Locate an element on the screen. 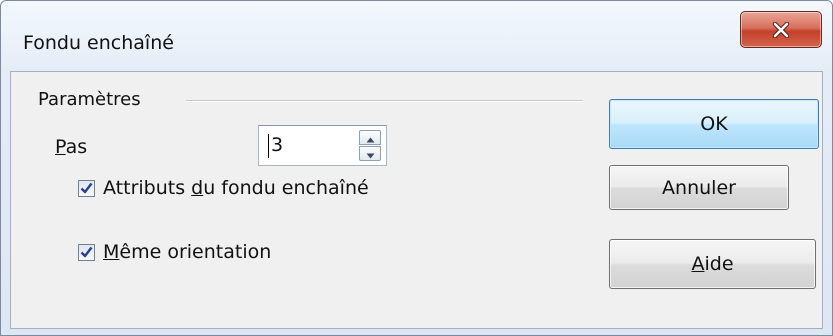 This screenshot has height=336, width=833. spin-up-button is located at coordinates (370, 137).